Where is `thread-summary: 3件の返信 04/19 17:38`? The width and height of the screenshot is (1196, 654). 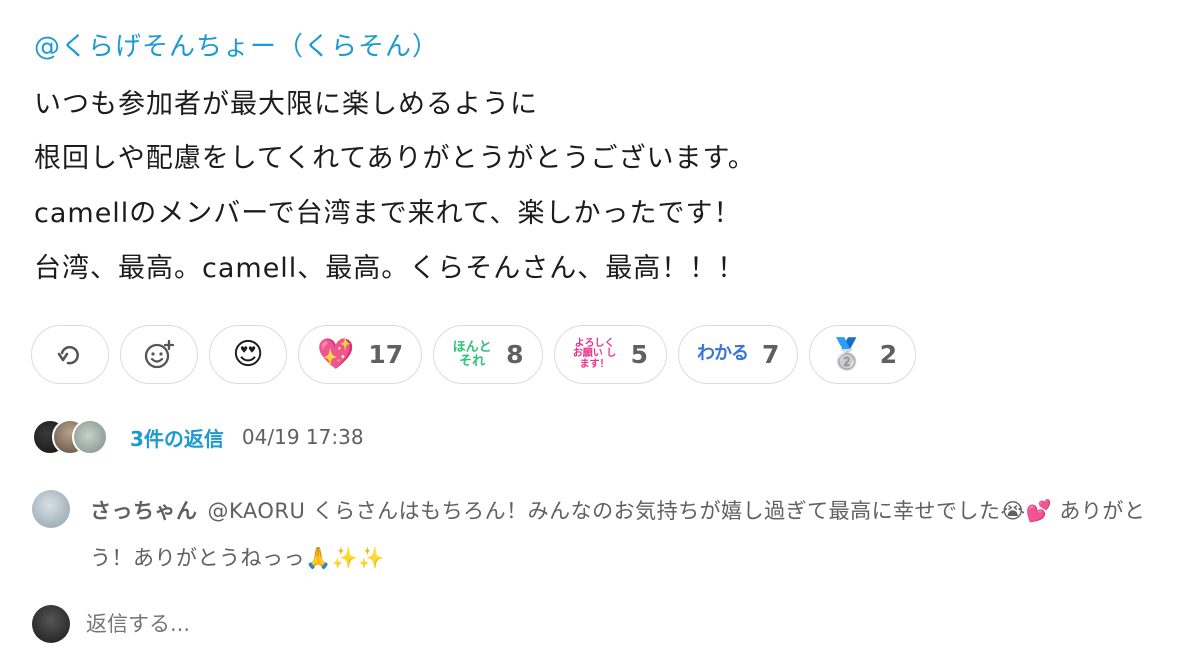
thread-summary: 3件の返信 04/19 17:38 is located at coordinates (198, 437).